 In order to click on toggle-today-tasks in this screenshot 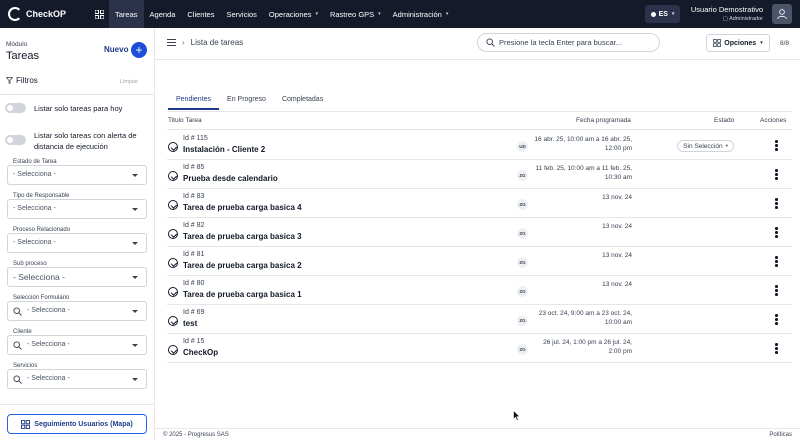, I will do `click(15, 108)`.